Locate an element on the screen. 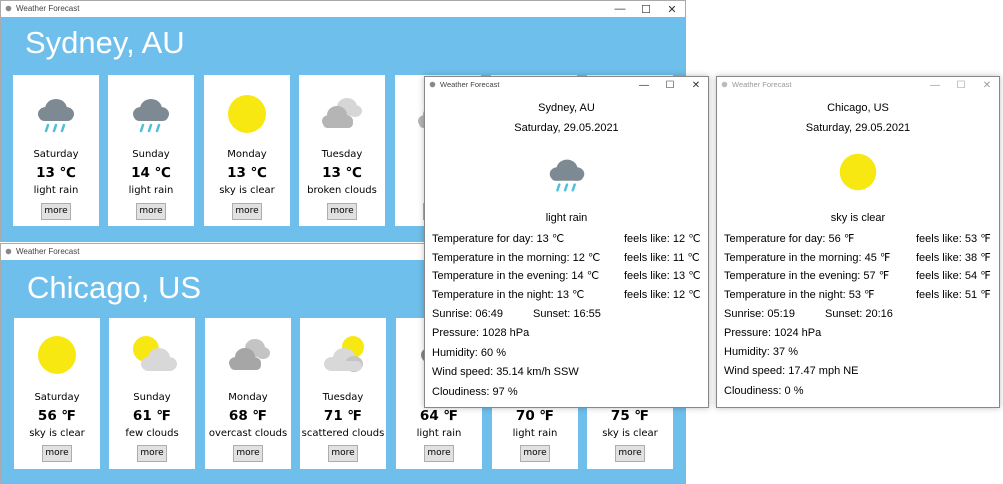 This screenshot has height=484, width=1003. wind-speed: Wind speed: 17.47 mph NE is located at coordinates (791, 371).